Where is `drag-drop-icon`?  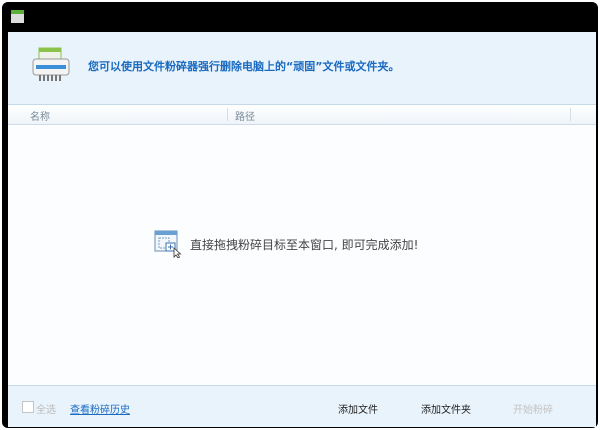
drag-drop-icon is located at coordinates (168, 244).